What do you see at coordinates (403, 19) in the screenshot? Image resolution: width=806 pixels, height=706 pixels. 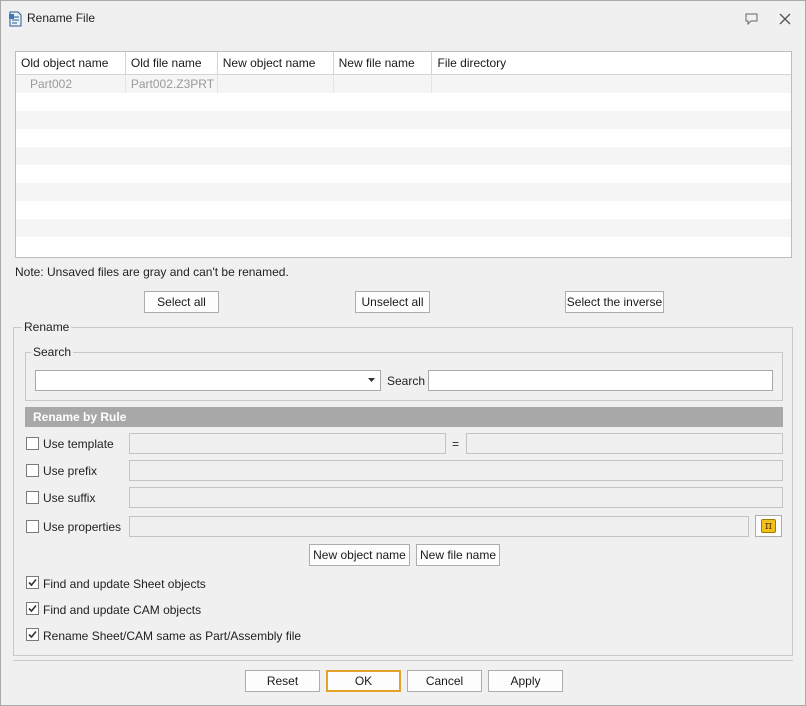 I see `title-bar: Rename File` at bounding box center [403, 19].